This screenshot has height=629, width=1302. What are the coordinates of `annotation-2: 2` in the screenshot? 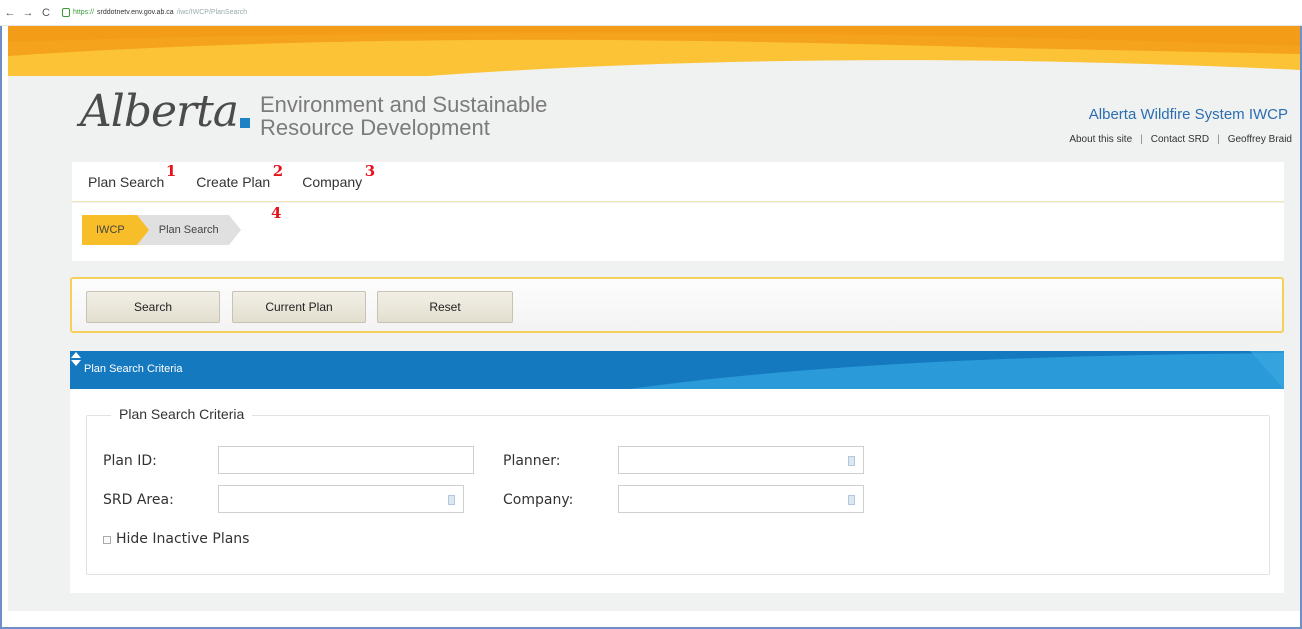 It's located at (278, 170).